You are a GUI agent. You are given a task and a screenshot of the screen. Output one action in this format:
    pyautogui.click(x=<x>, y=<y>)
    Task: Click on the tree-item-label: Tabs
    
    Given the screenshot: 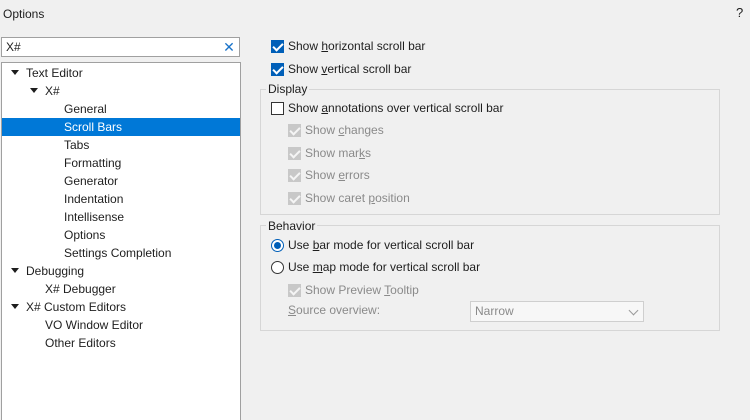 What is the action you would take?
    pyautogui.click(x=77, y=145)
    